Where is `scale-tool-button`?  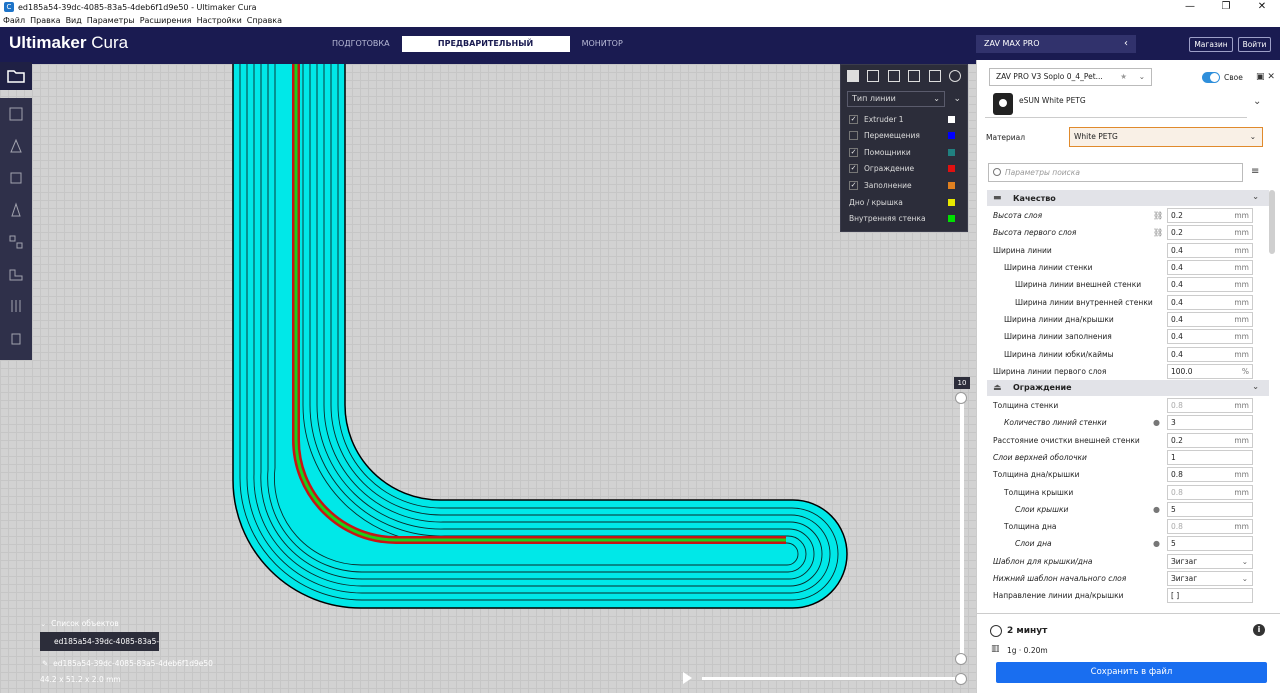
scale-tool-button is located at coordinates (16, 146).